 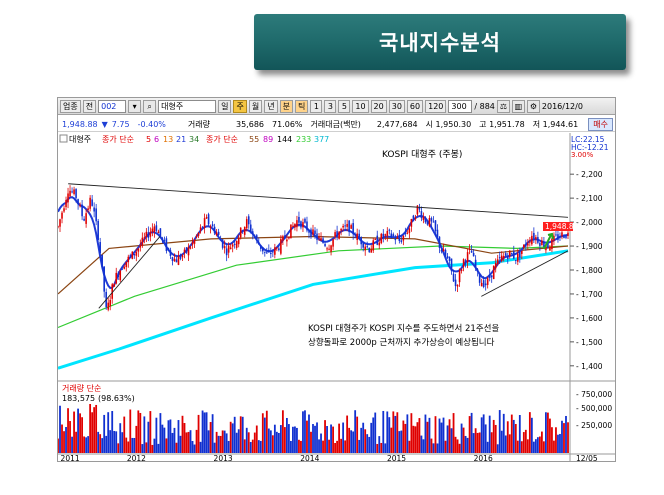 What do you see at coordinates (81, 388) in the screenshot?
I see `volume-panel-label: 거래량 단순` at bounding box center [81, 388].